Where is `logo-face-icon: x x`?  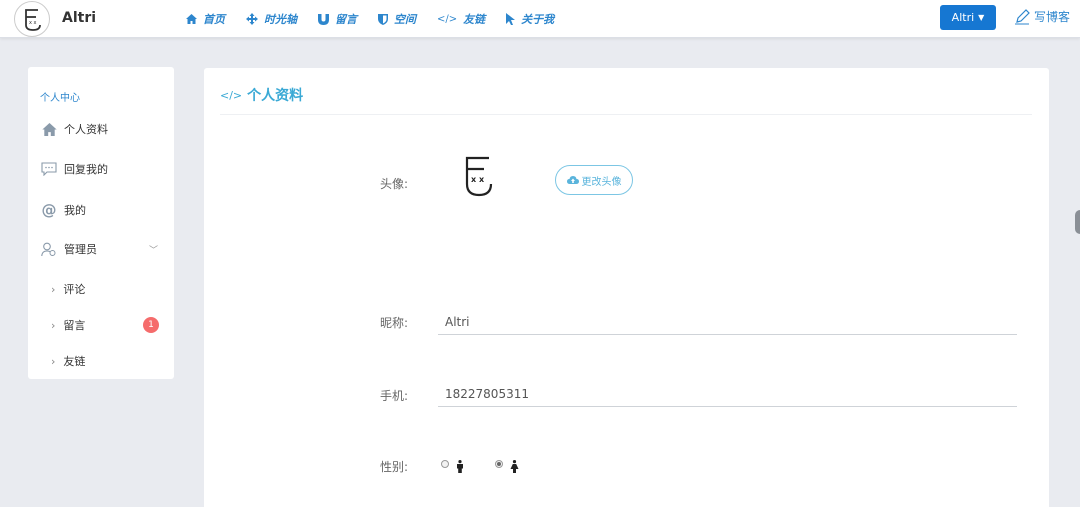 logo-face-icon: x x is located at coordinates (33, 20).